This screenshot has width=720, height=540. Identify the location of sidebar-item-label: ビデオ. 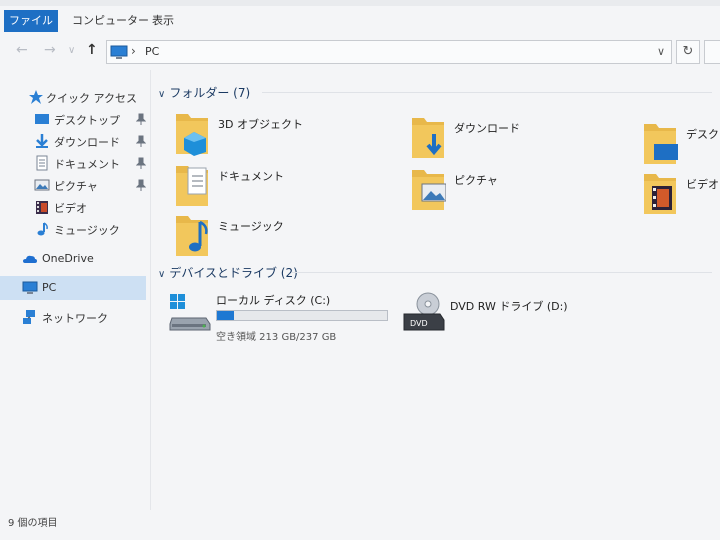
(70, 208).